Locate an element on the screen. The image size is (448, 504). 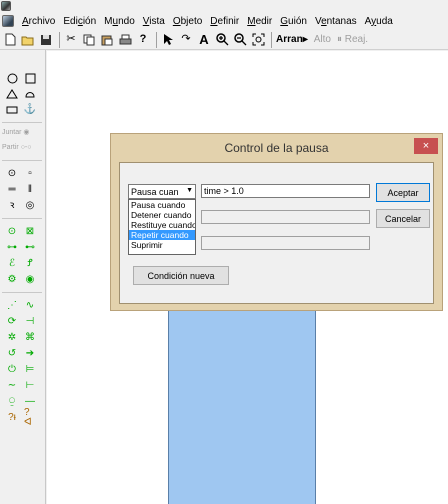
slider-control-icon: ?ᐊ is located at coordinates (30, 418).